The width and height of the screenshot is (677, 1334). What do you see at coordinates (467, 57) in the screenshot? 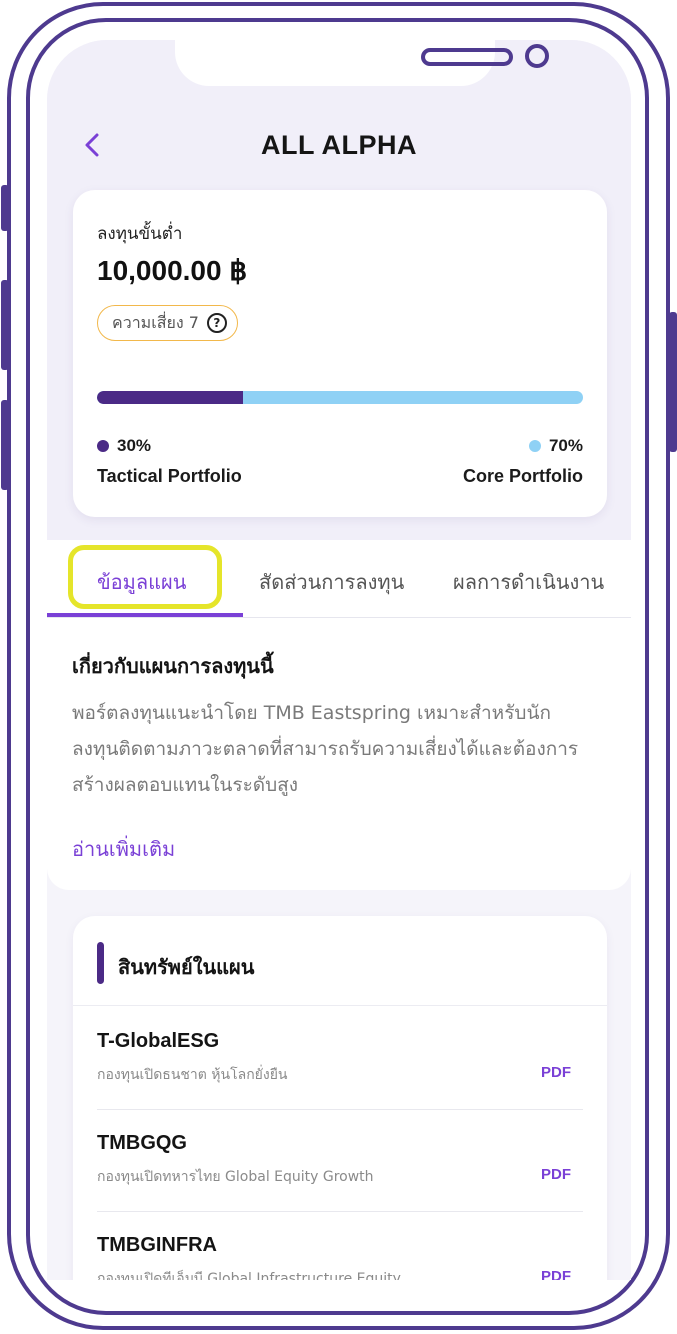
I see `speaker-icon` at bounding box center [467, 57].